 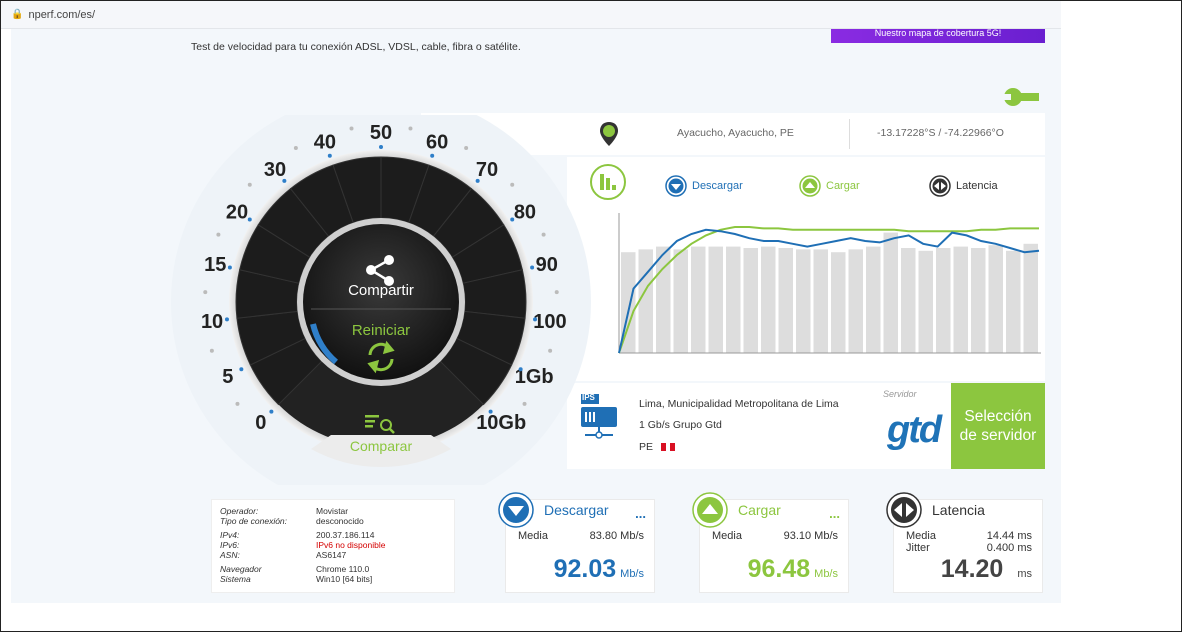 What do you see at coordinates (549, 322) in the screenshot?
I see `gauge-scale-label: 100` at bounding box center [549, 322].